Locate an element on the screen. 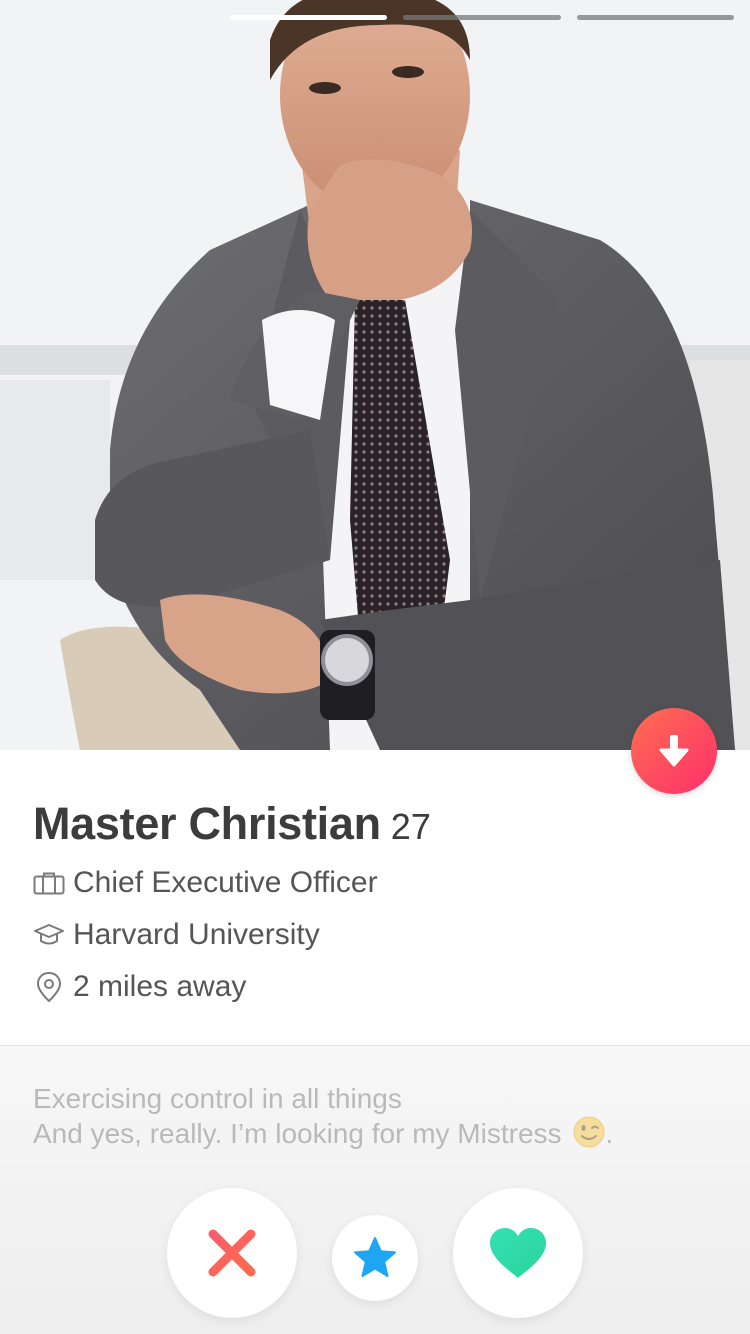 This screenshot has width=750, height=1334. graduation-cap-icon is located at coordinates (49, 935).